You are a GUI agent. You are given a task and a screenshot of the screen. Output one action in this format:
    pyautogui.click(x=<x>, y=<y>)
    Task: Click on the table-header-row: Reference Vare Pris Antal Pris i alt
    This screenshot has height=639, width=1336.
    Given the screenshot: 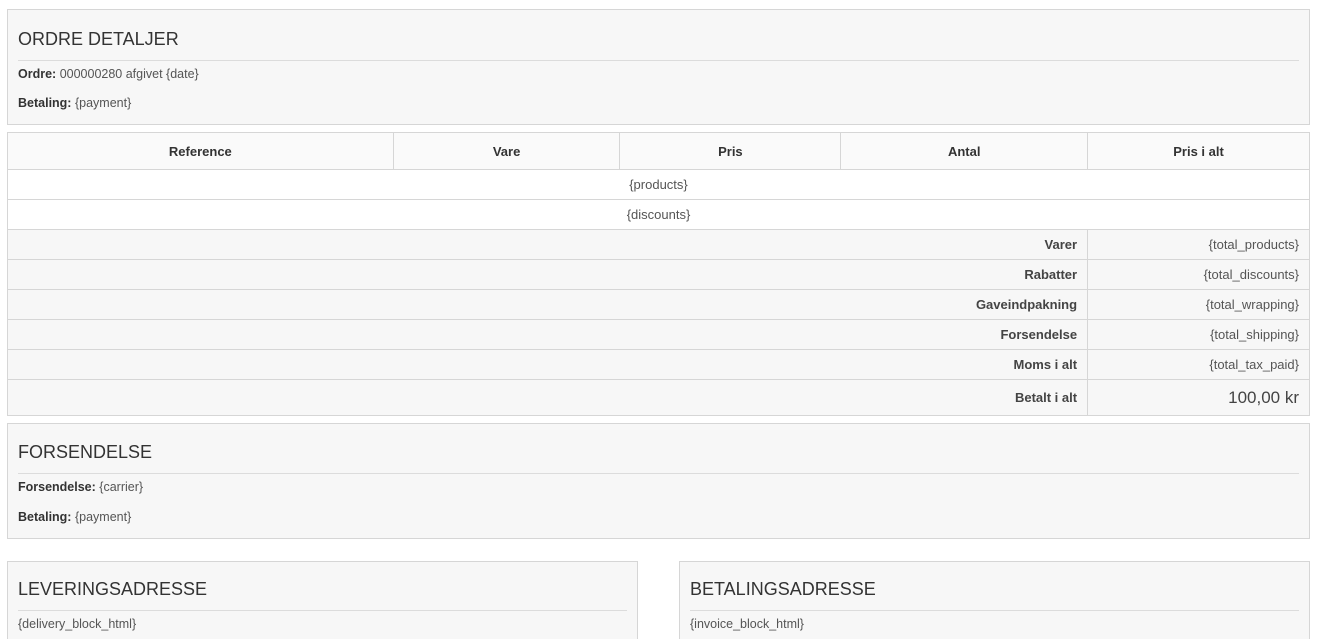 What is the action you would take?
    pyautogui.click(x=658, y=151)
    